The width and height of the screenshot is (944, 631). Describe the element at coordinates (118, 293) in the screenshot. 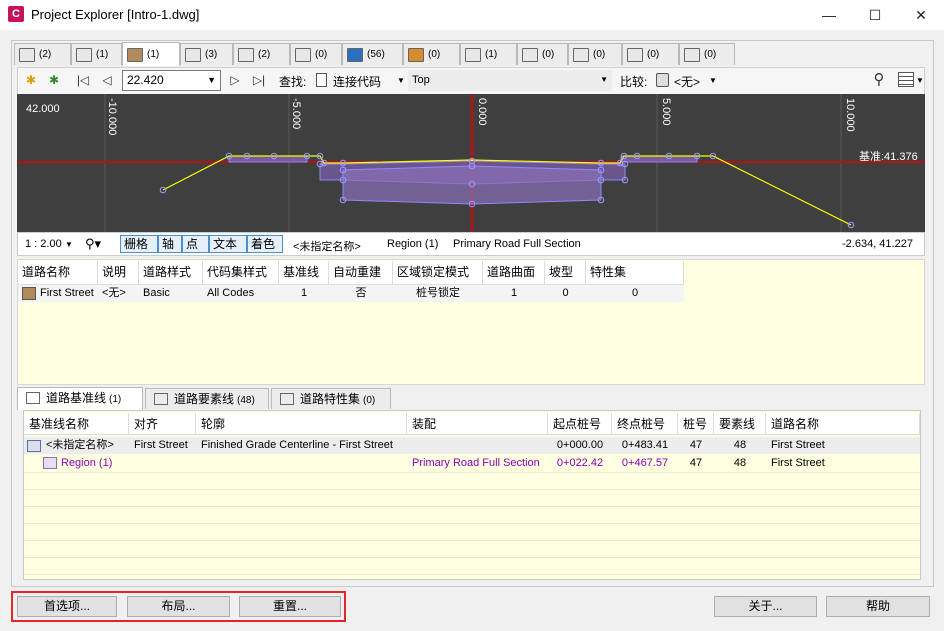

I see `corridor-cell: <无>` at that location.